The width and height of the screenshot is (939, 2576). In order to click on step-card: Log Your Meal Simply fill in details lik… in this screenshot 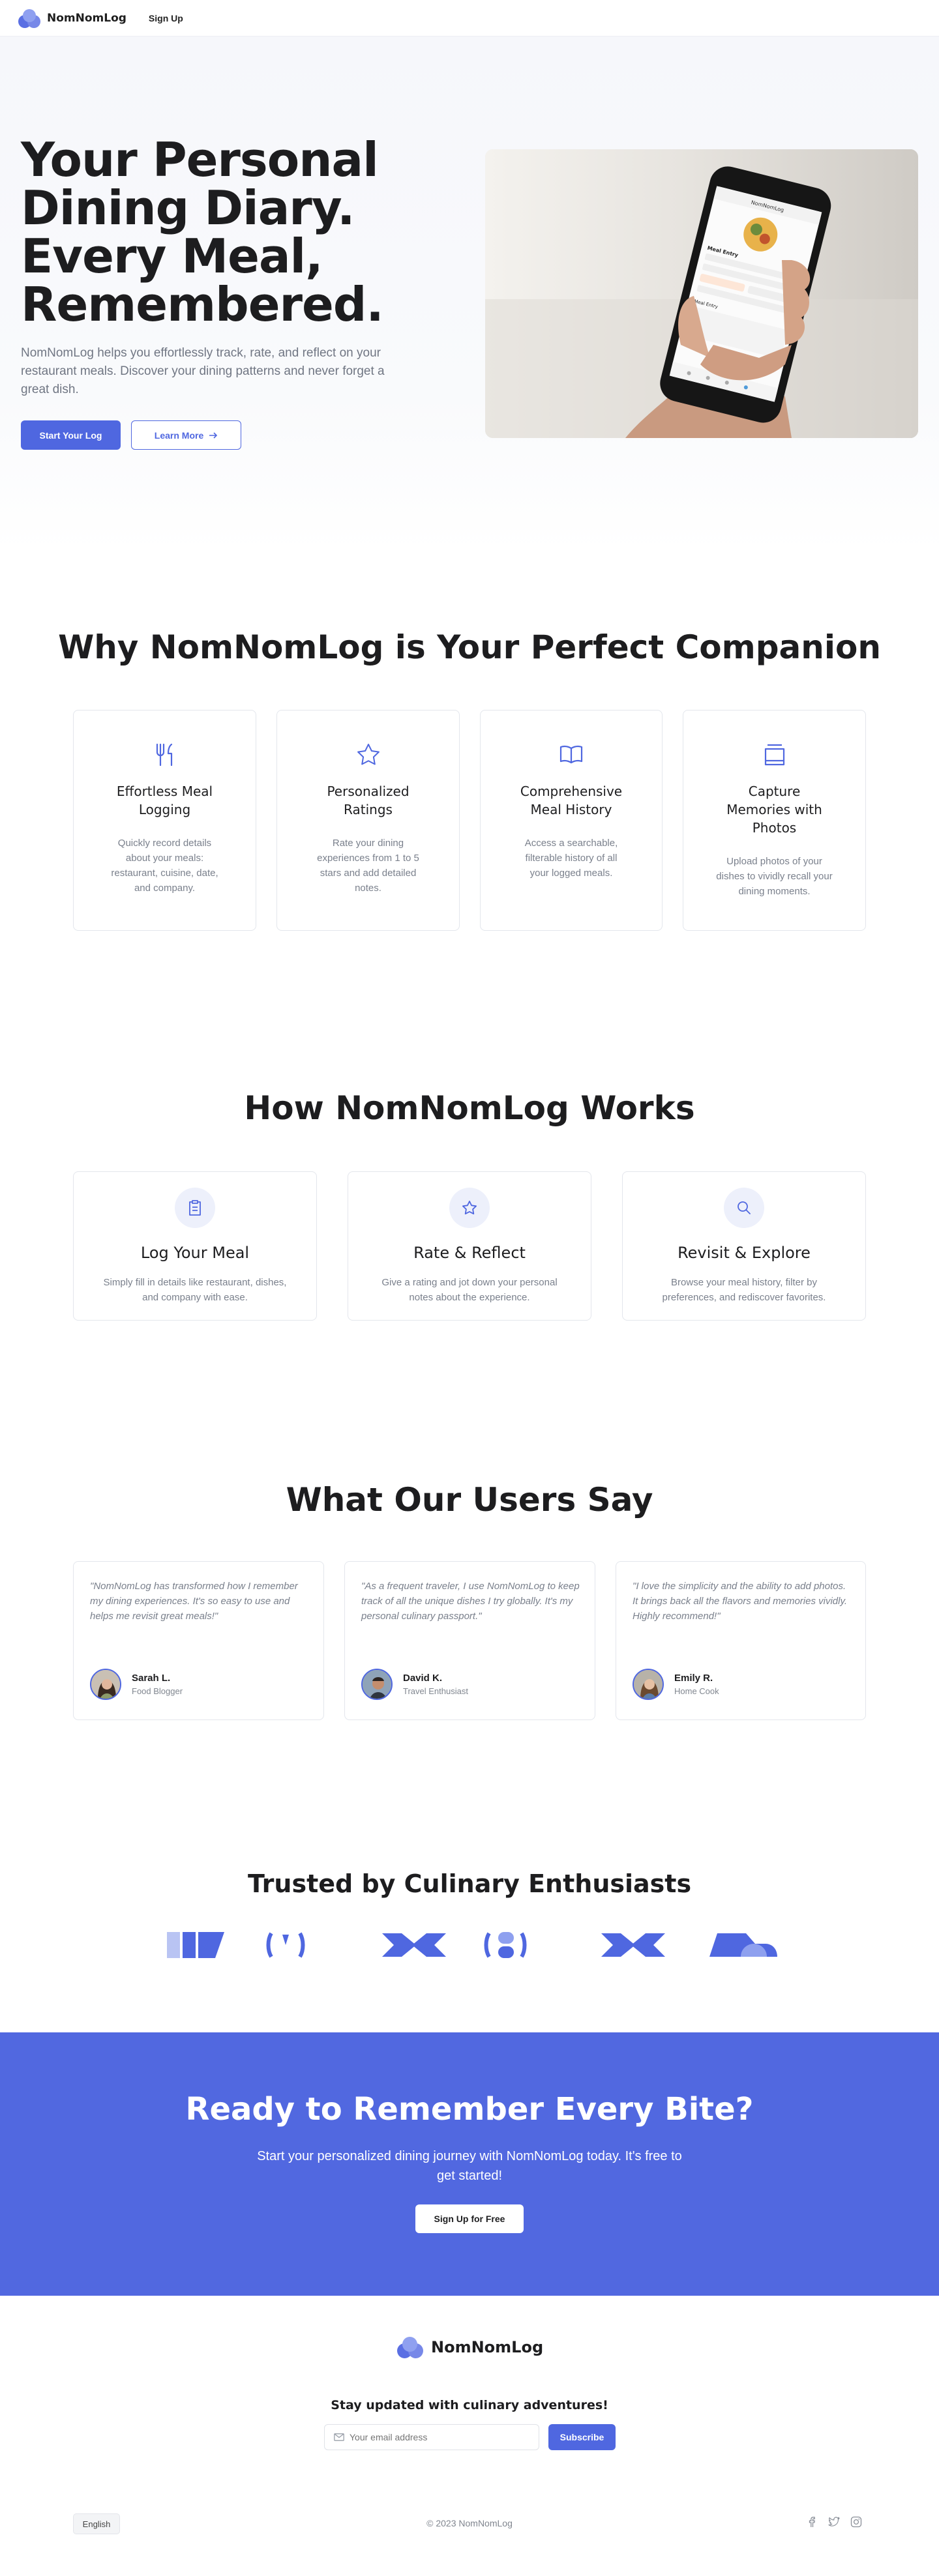, I will do `click(195, 1246)`.